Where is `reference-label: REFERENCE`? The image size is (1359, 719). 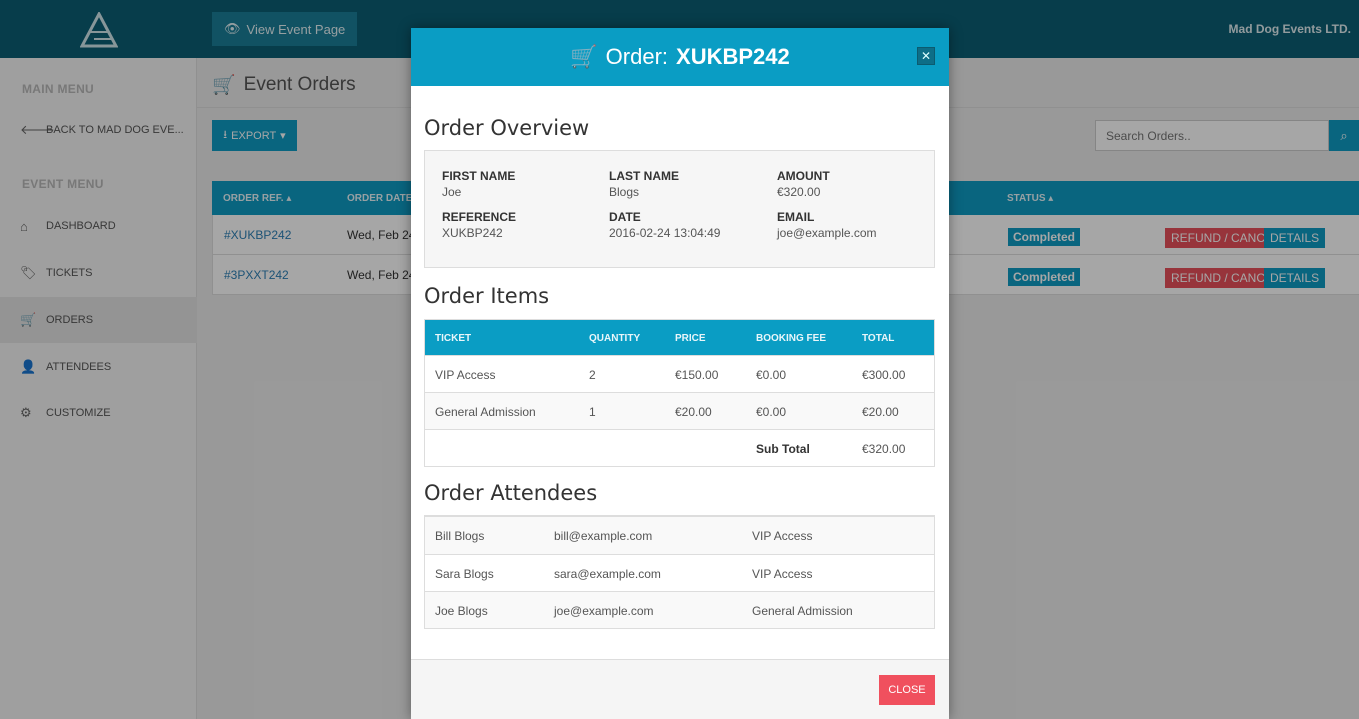 reference-label: REFERENCE is located at coordinates (479, 217).